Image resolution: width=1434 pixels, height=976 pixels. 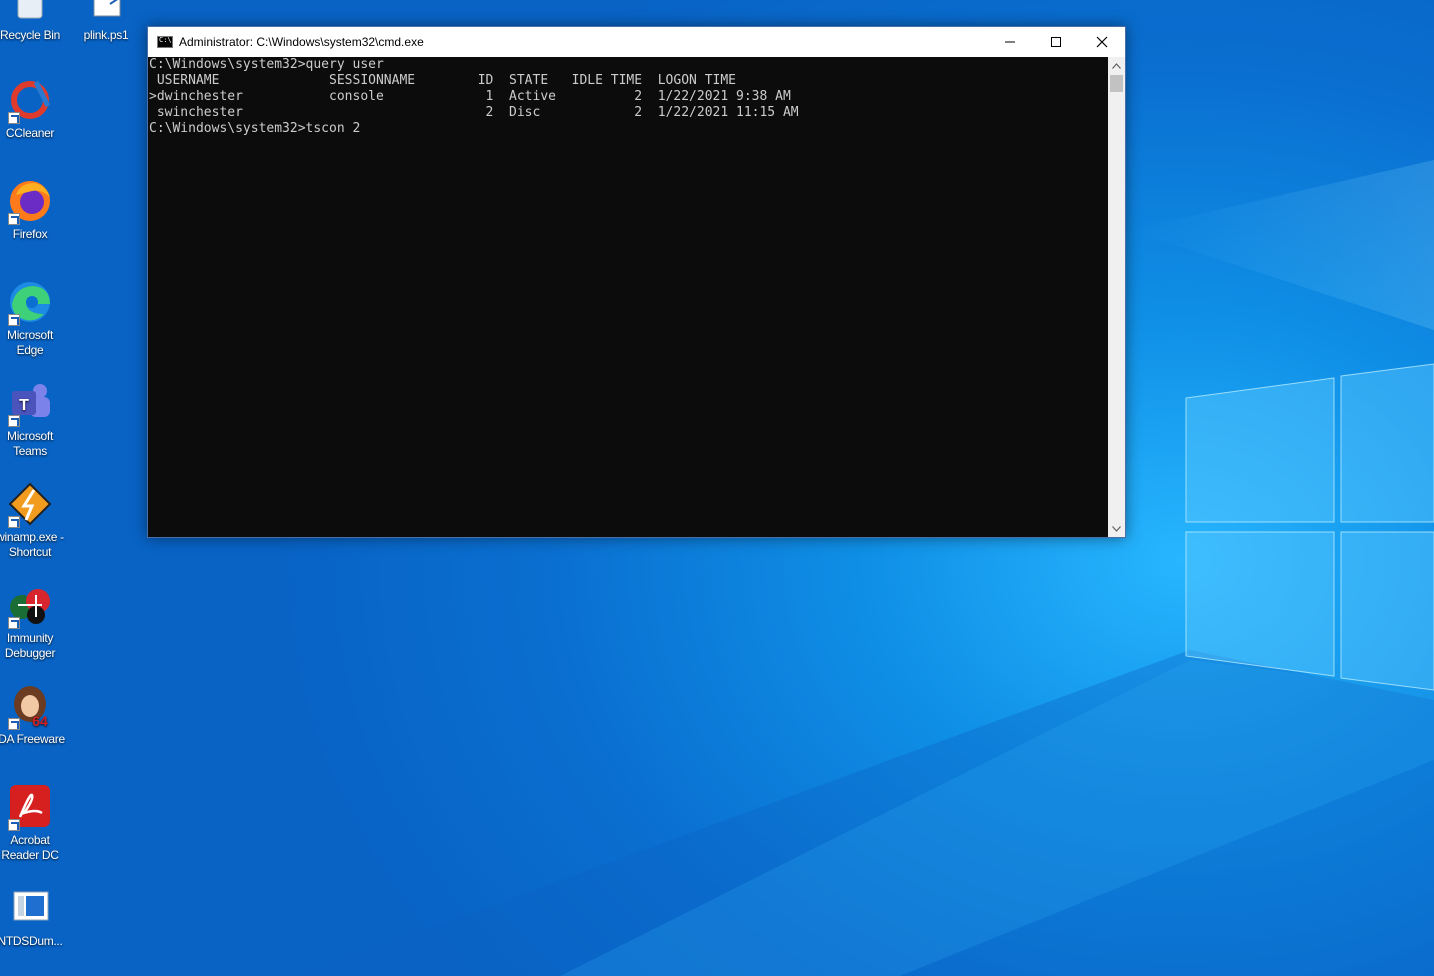 I want to click on ntdsdump-icon, so click(x=30, y=908).